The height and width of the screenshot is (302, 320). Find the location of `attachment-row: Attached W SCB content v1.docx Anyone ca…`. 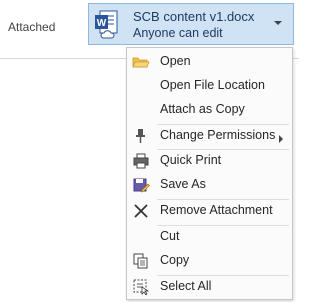

attachment-row: Attached W SCB content v1.docx Anyone ca… is located at coordinates (149, 22).